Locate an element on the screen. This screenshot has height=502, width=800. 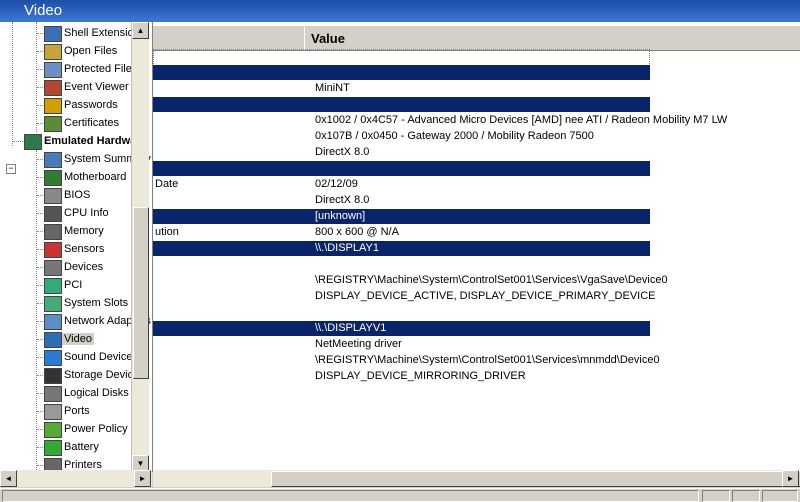
speaker-icon is located at coordinates (53, 358).